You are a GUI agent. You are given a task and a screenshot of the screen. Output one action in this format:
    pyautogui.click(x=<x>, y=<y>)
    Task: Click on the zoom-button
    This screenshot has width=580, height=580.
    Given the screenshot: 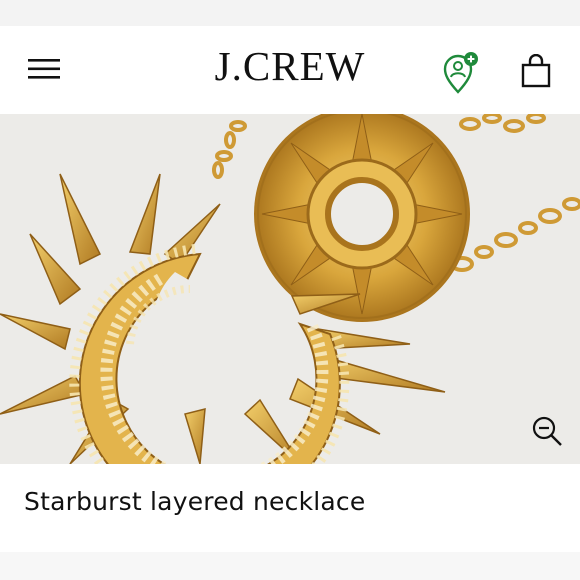 What is the action you would take?
    pyautogui.click(x=547, y=431)
    